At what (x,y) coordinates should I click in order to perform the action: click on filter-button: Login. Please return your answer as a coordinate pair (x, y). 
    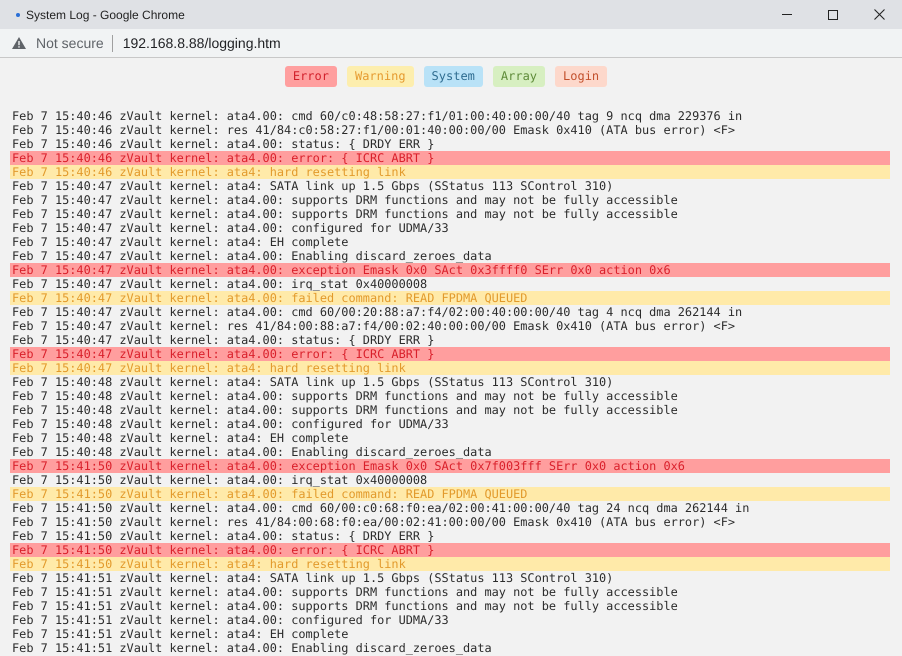
    Looking at the image, I should click on (581, 76).